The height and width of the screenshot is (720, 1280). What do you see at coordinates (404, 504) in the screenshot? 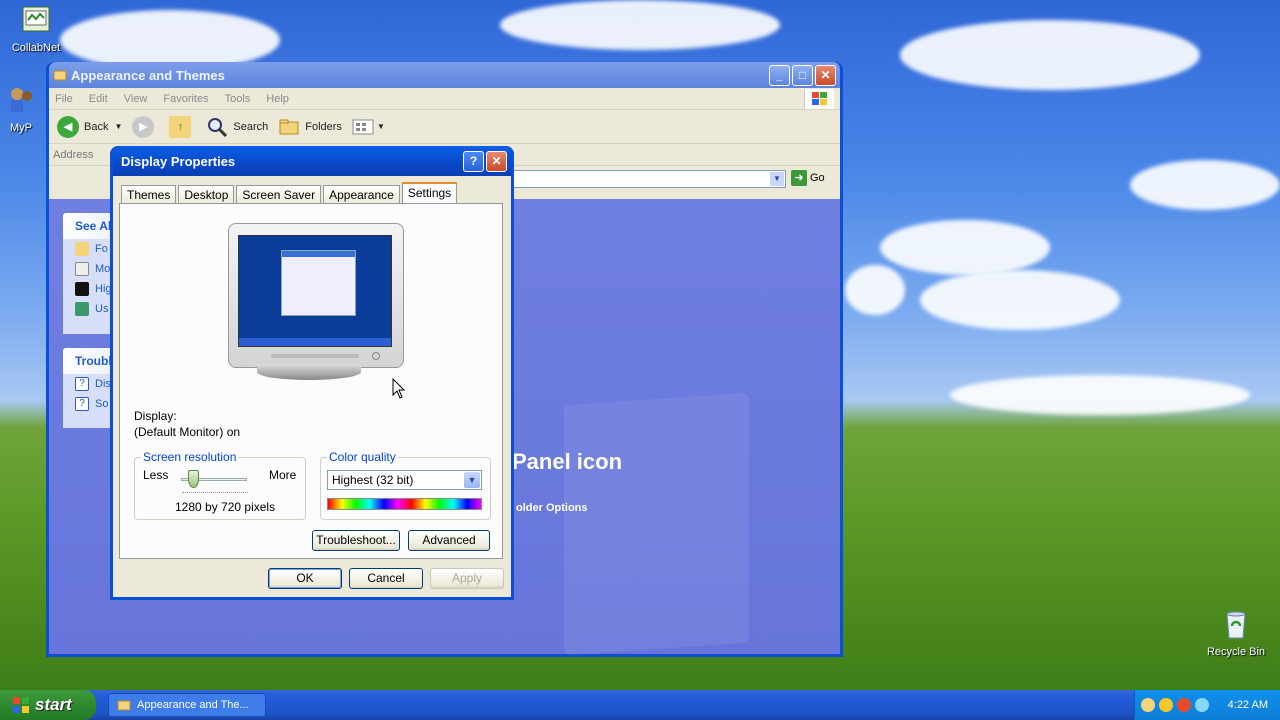
I see `color-spectrum` at bounding box center [404, 504].